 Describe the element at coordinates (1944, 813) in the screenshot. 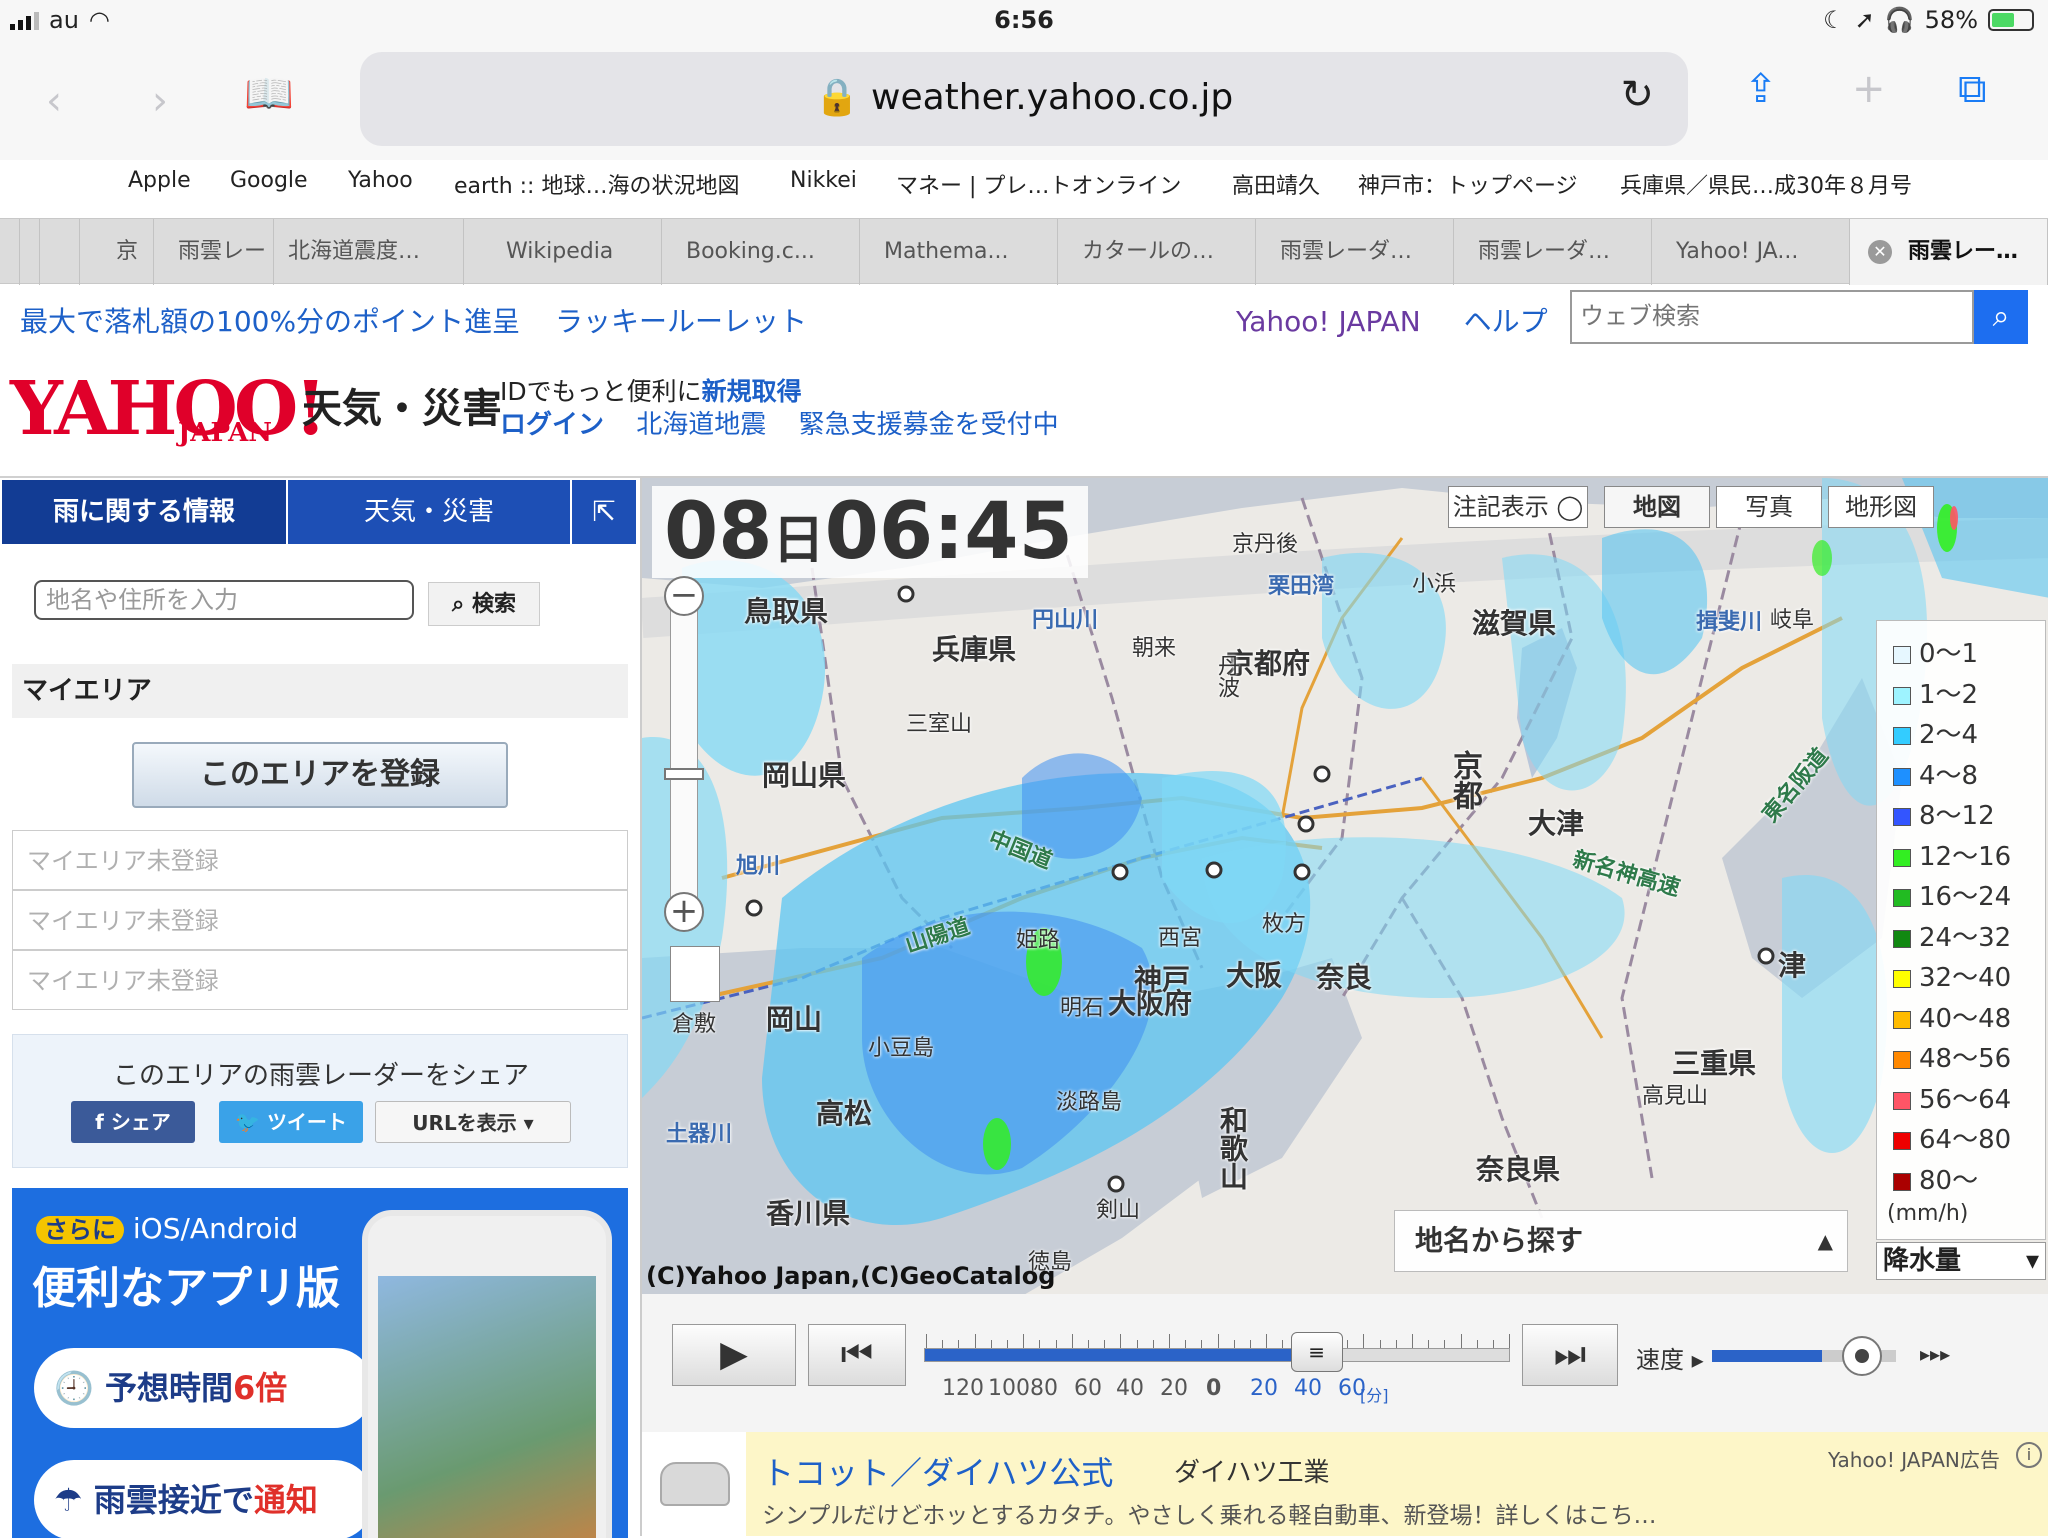

I see `legend-row: 8〜12` at that location.